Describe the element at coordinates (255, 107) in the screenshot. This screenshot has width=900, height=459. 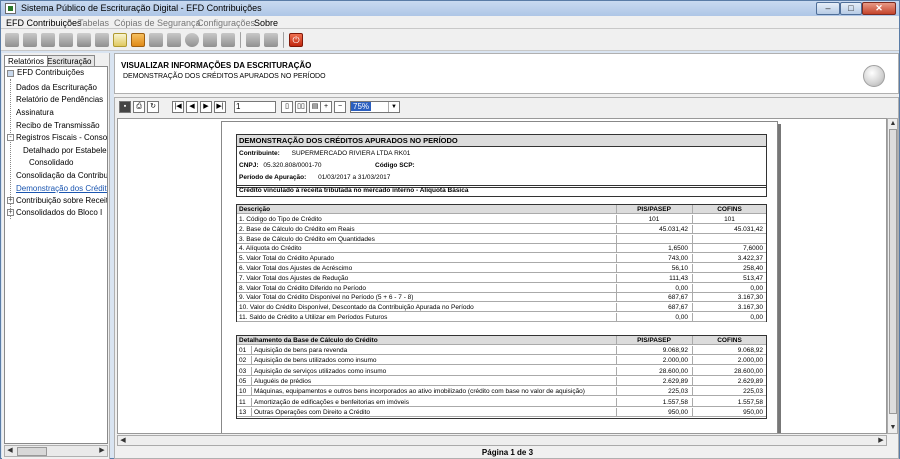
I see `page-number-input: 1` at that location.